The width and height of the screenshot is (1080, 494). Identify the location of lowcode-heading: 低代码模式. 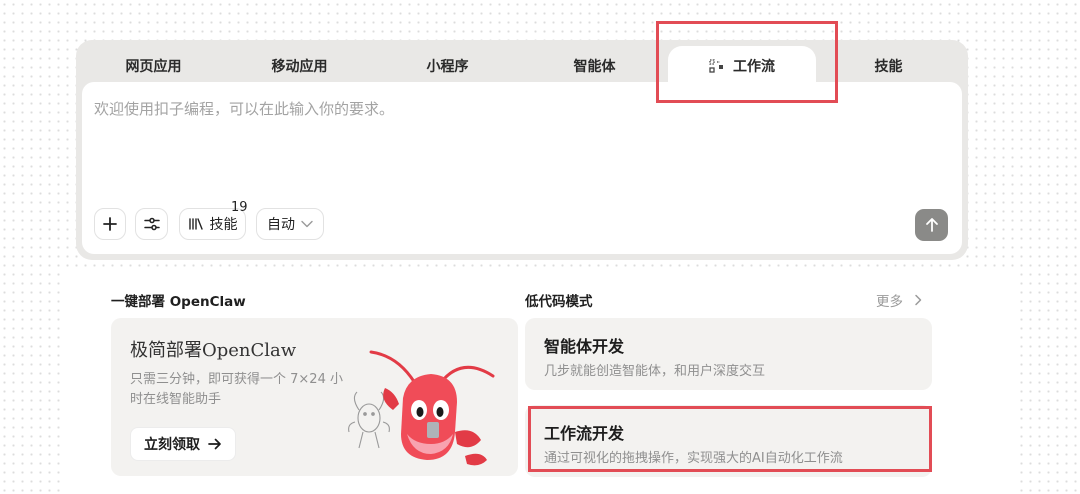
(559, 302).